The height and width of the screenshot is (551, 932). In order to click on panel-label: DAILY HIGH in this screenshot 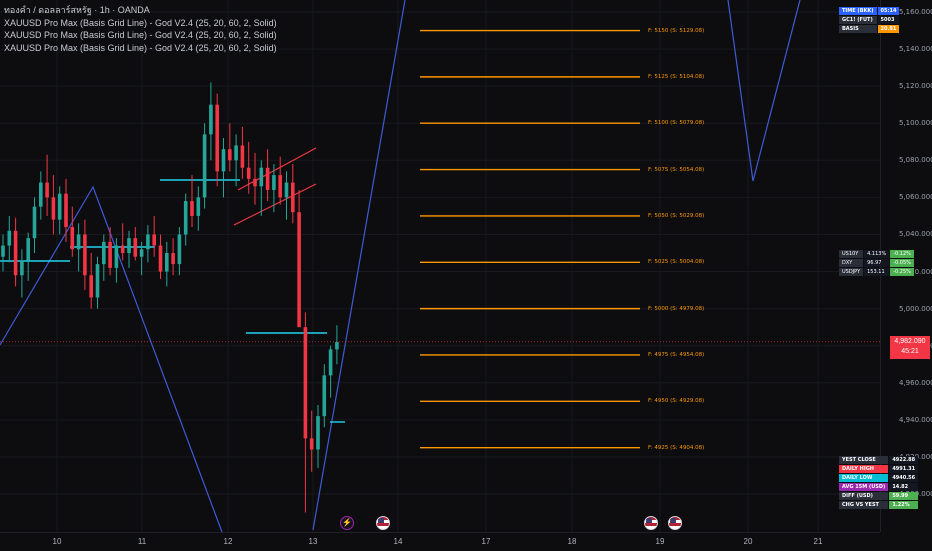, I will do `click(864, 469)`.